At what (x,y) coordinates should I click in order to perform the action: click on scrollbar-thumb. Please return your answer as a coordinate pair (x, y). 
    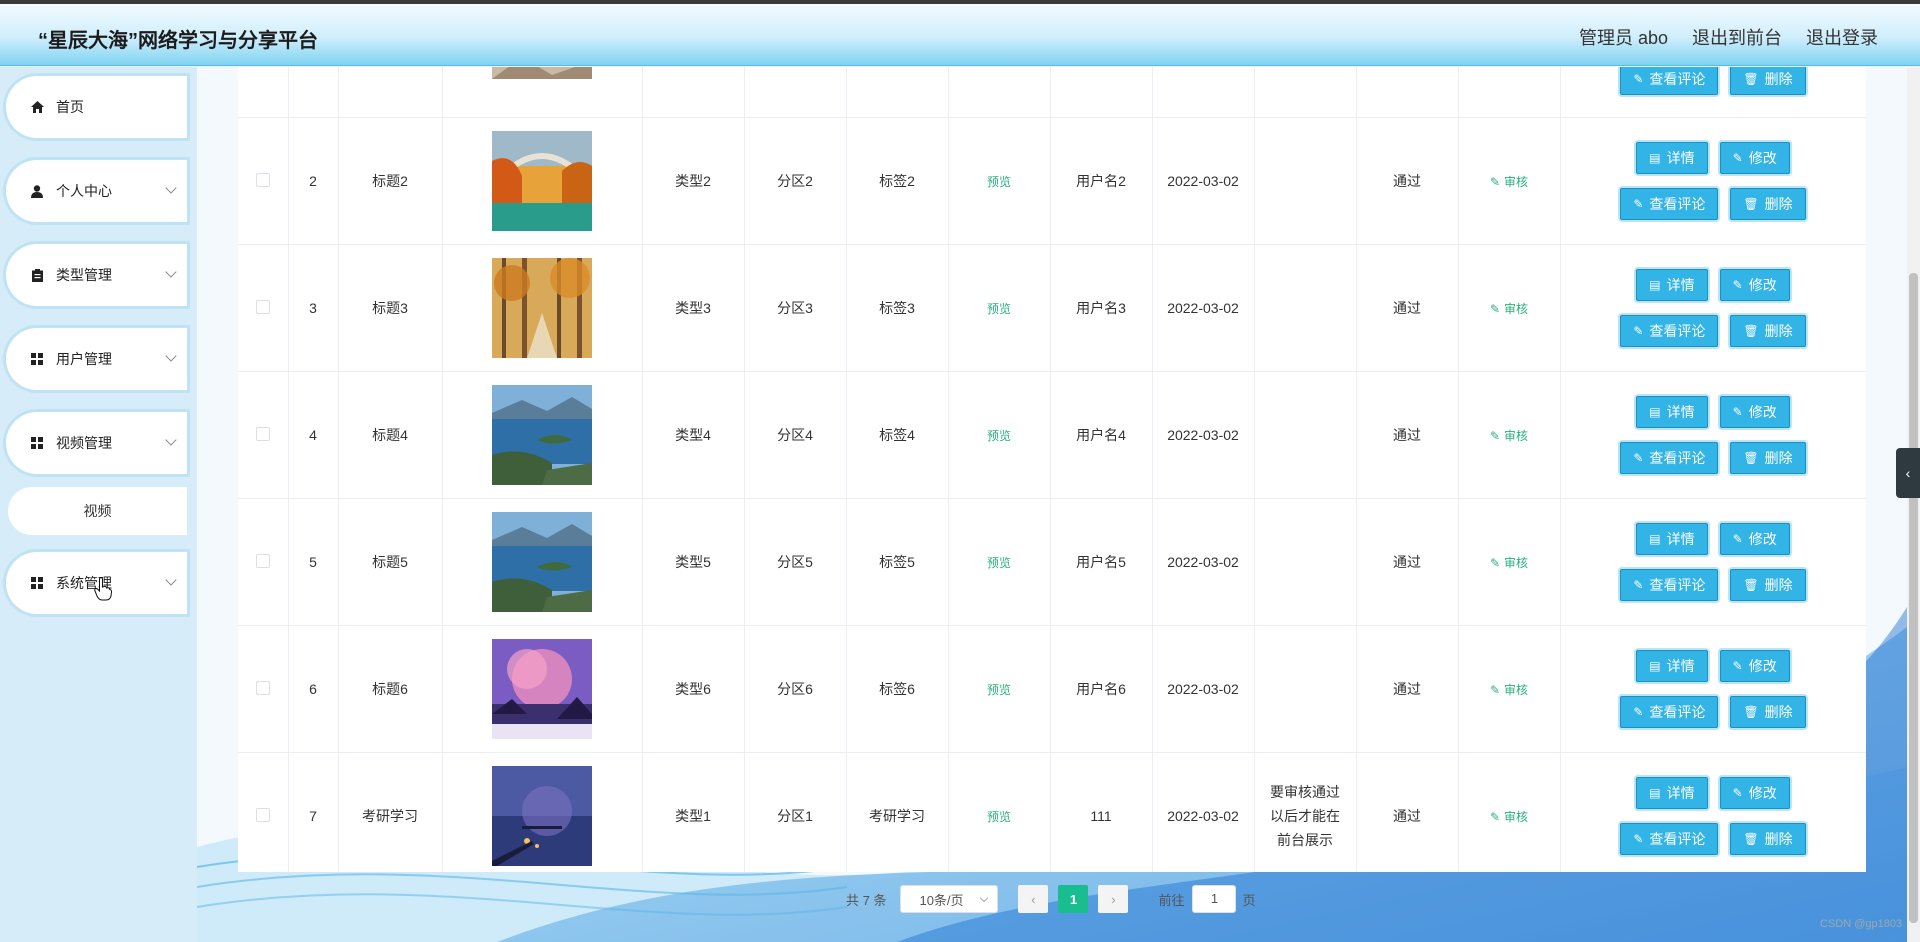
    Looking at the image, I should click on (1913, 598).